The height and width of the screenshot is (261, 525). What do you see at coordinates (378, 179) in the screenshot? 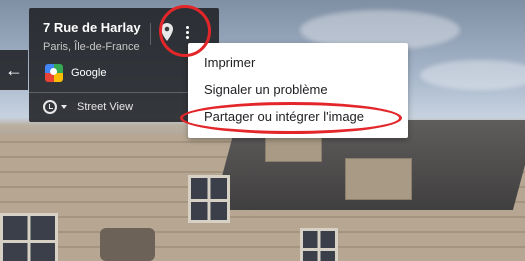
I see `chimney` at bounding box center [378, 179].